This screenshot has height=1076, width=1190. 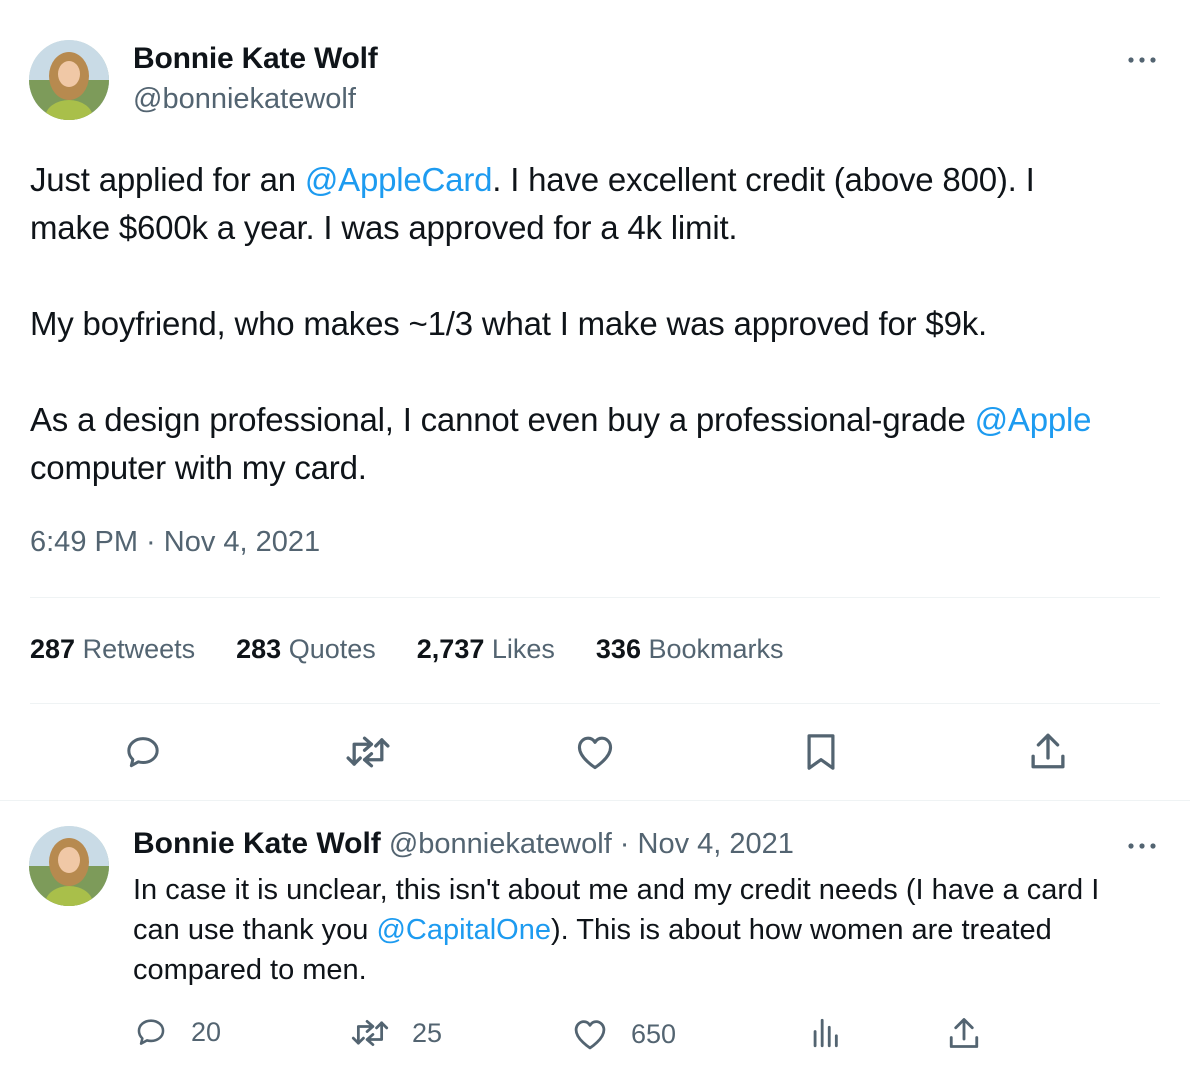 I want to click on stat-bookmarks: 336 Bookmarks, so click(x=690, y=649).